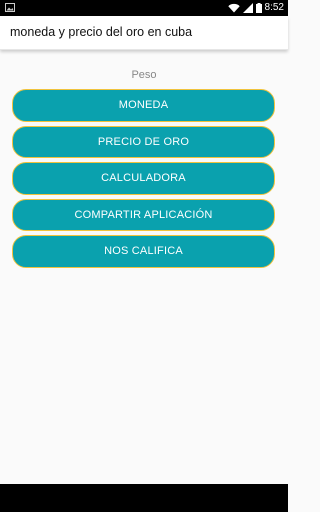 The image size is (320, 512). Describe the element at coordinates (144, 498) in the screenshot. I see `navigation-bar` at that location.